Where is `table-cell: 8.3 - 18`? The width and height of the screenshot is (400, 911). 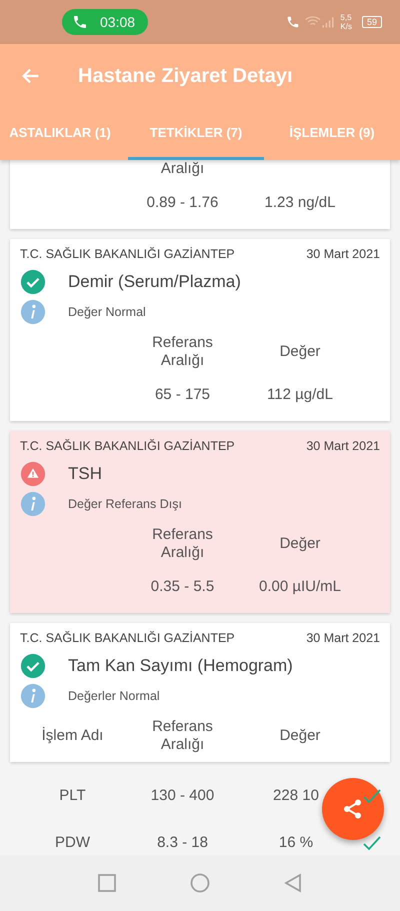 table-cell: 8.3 - 18 is located at coordinates (182, 842).